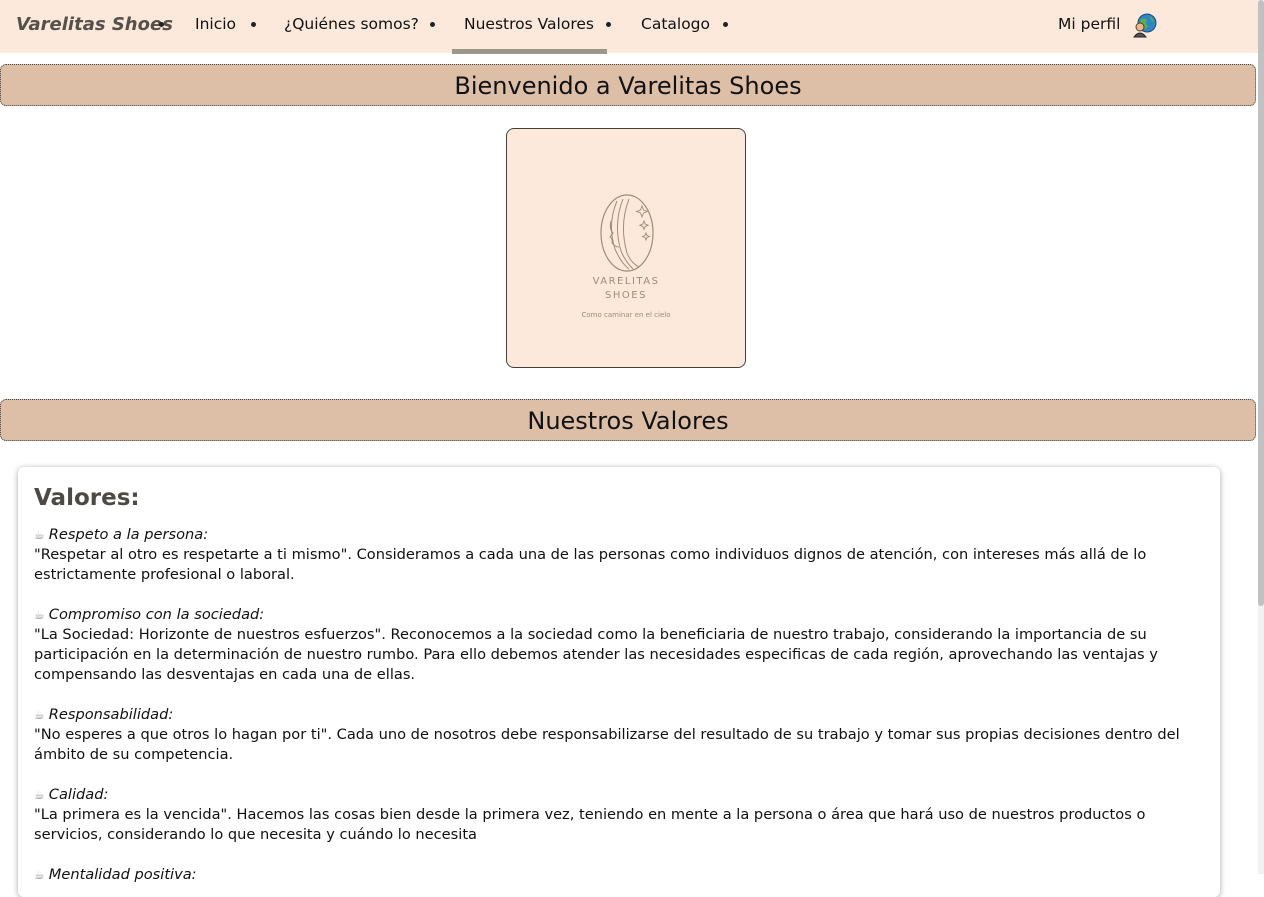  What do you see at coordinates (351, 24) in the screenshot?
I see `nav-item-quienes-somos: ¿Quiénes somos?` at bounding box center [351, 24].